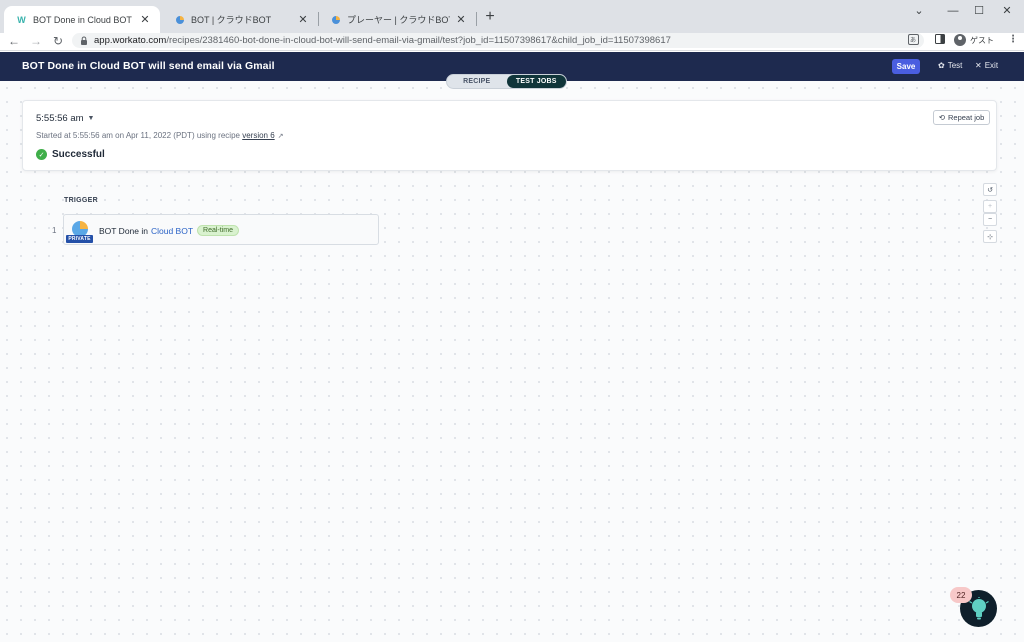  Describe the element at coordinates (36, 41) in the screenshot. I see `forward-arrow-icon: →` at that location.